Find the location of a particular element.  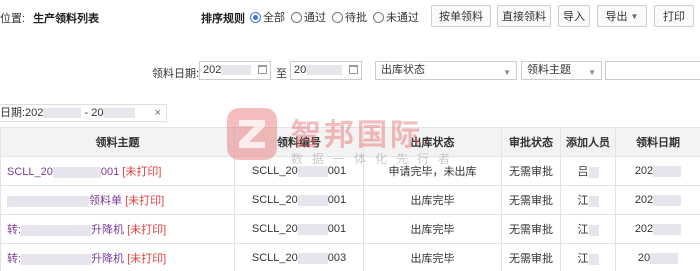

table-row: 转: 升降机 [未打印] SCLL_20 003 出库完毕 无需审批 江 20 is located at coordinates (350, 257).